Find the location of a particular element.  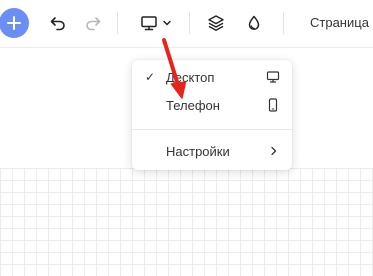

checkmark-icon: ✓ is located at coordinates (150, 77).